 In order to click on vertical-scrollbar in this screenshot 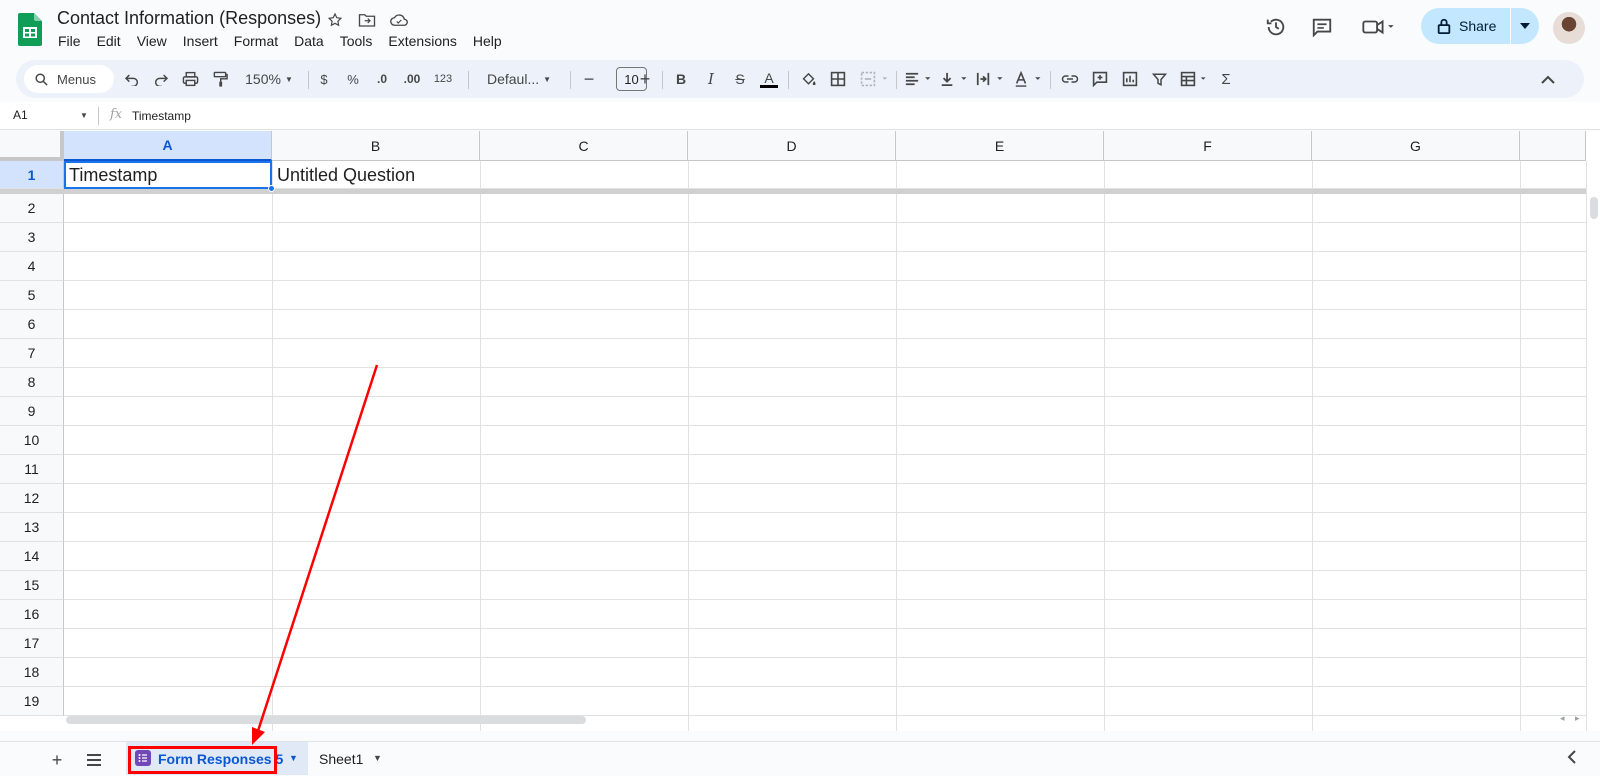, I will do `click(1593, 446)`.